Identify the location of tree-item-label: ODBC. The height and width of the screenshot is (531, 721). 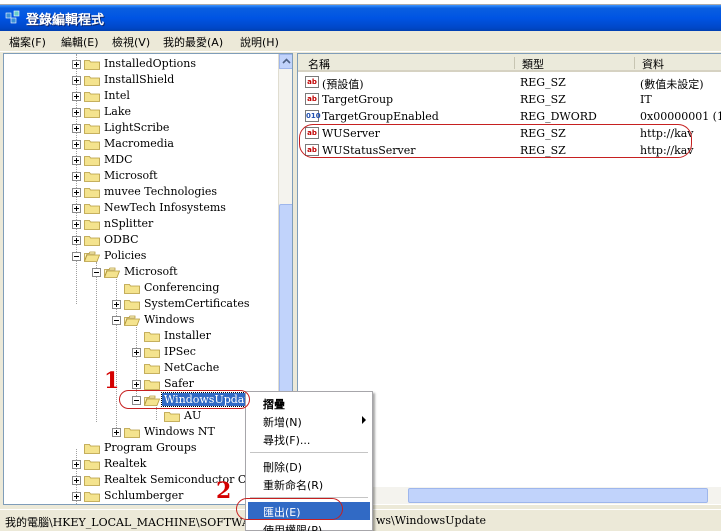
(121, 239).